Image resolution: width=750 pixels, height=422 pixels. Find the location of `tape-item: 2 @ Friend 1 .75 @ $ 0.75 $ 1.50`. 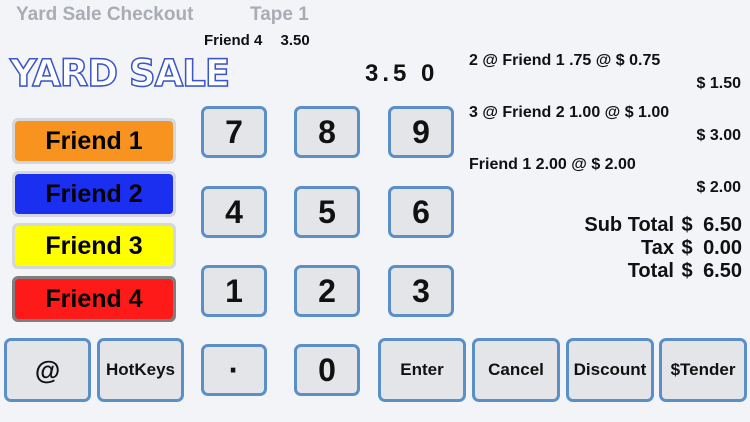

tape-item: 2 @ Friend 1 .75 @ $ 0.75 $ 1.50 is located at coordinates (605, 72).